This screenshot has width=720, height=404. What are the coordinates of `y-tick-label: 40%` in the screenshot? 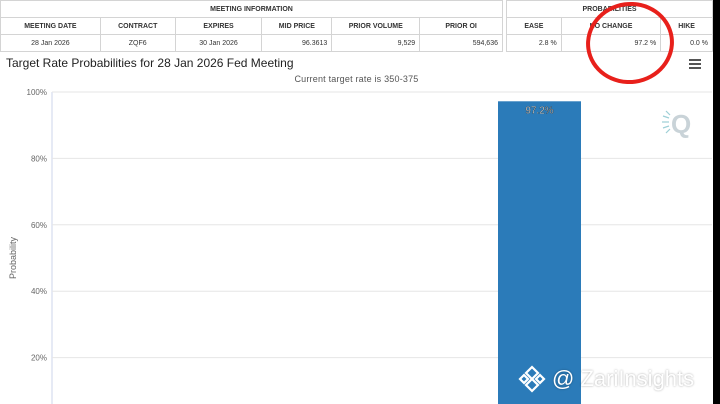 It's located at (39, 291).